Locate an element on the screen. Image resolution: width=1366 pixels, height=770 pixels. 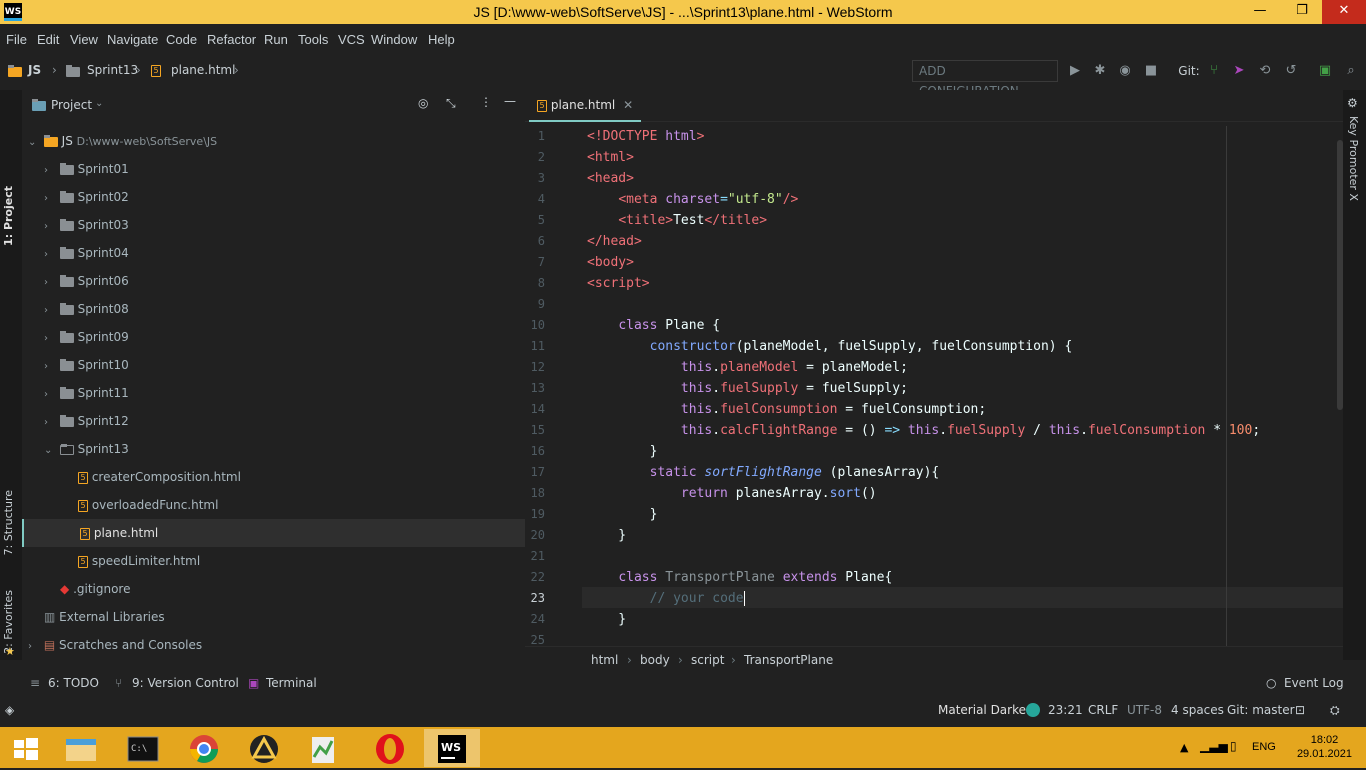
tree-folder: › Sprint01 is located at coordinates (86, 169).